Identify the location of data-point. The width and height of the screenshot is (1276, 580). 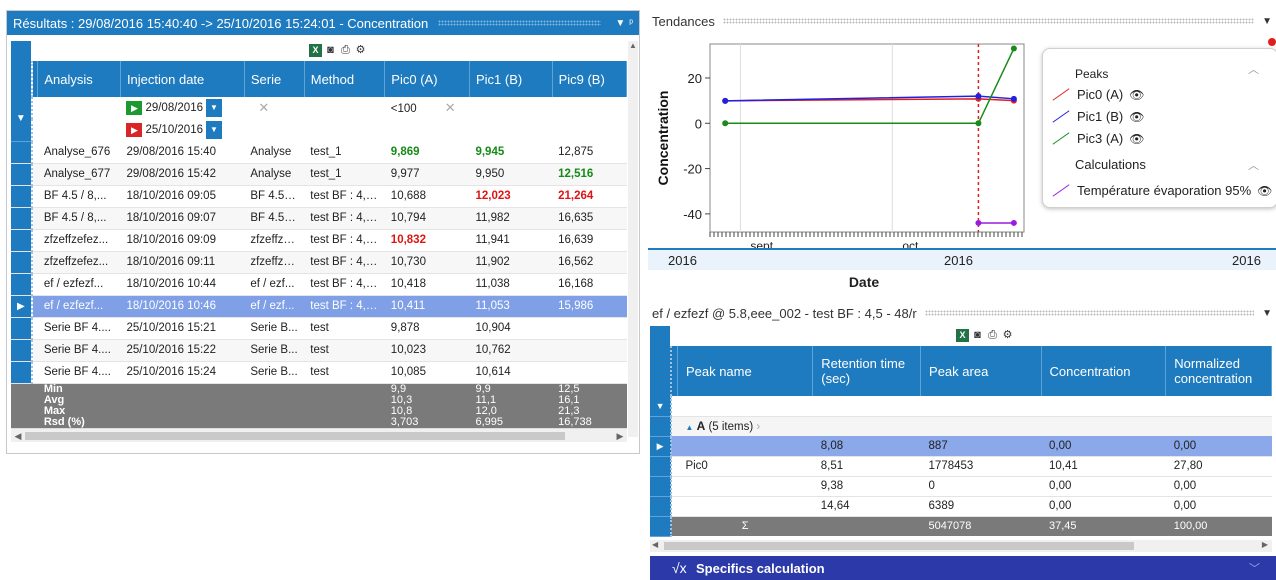
(1013, 48).